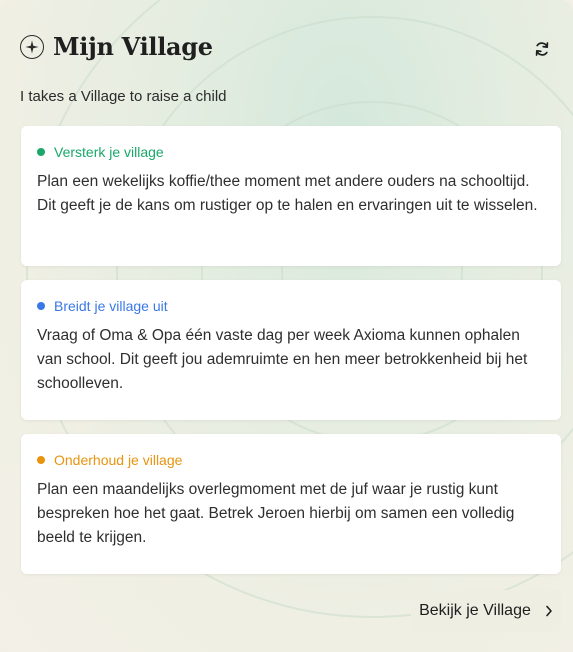  I want to click on card-tag: Onderhoud je village, so click(290, 460).